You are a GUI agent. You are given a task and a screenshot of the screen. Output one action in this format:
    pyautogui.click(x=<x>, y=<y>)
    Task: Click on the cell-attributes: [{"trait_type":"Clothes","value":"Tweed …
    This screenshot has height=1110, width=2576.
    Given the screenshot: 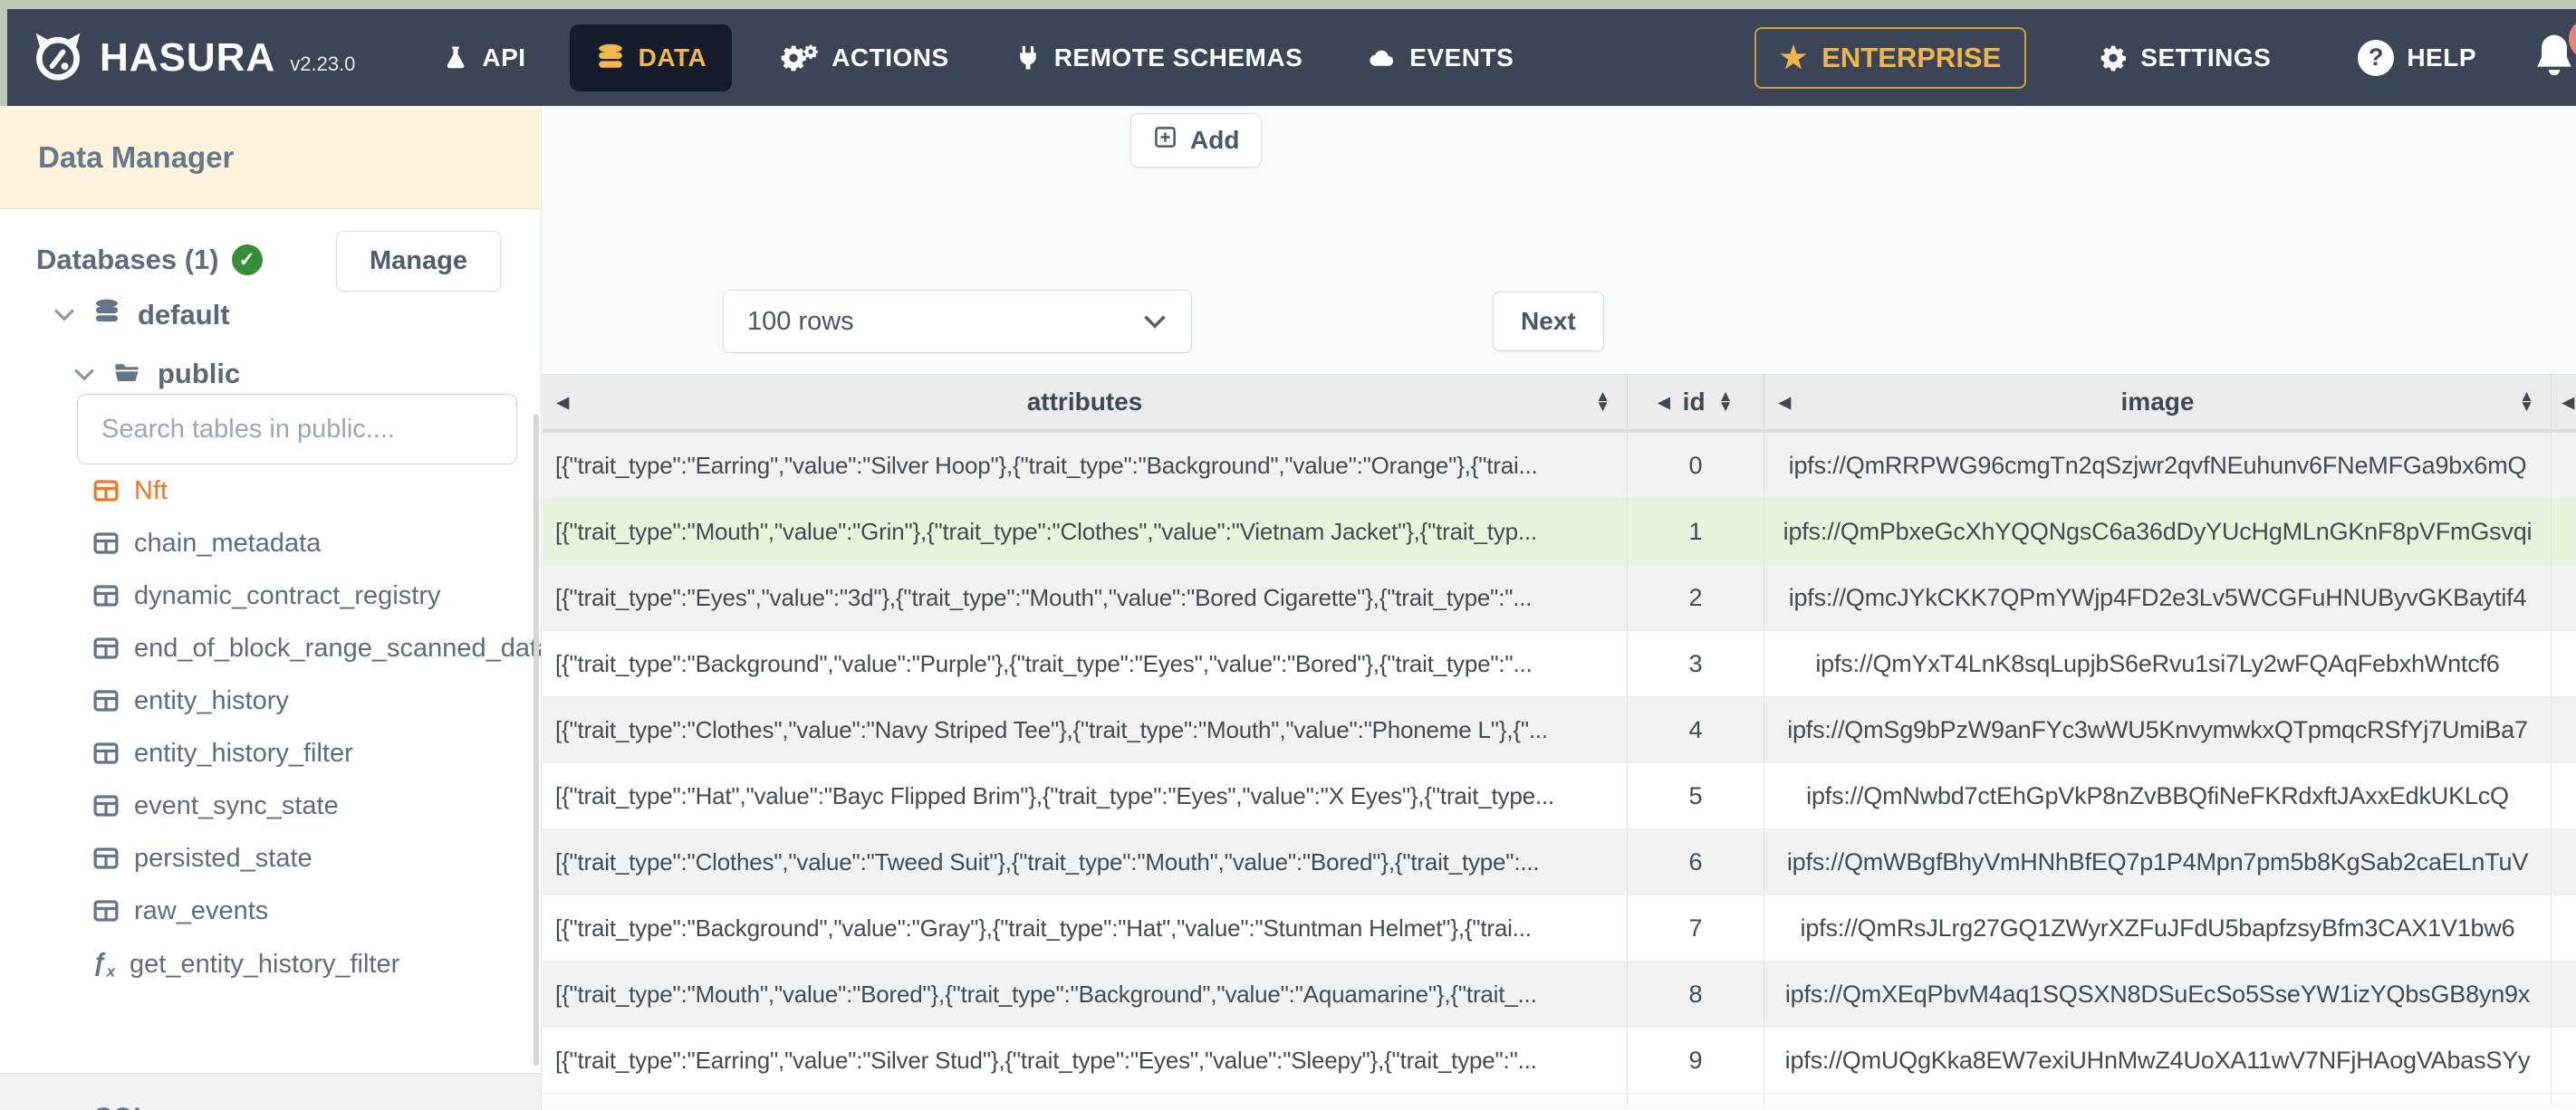 What is the action you would take?
    pyautogui.click(x=1085, y=862)
    